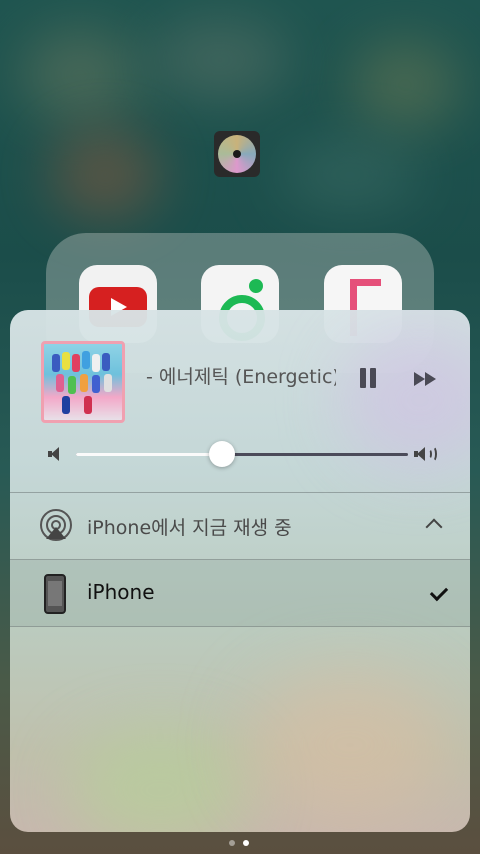 This screenshot has height=854, width=480. I want to click on page-indicator, so click(241, 844).